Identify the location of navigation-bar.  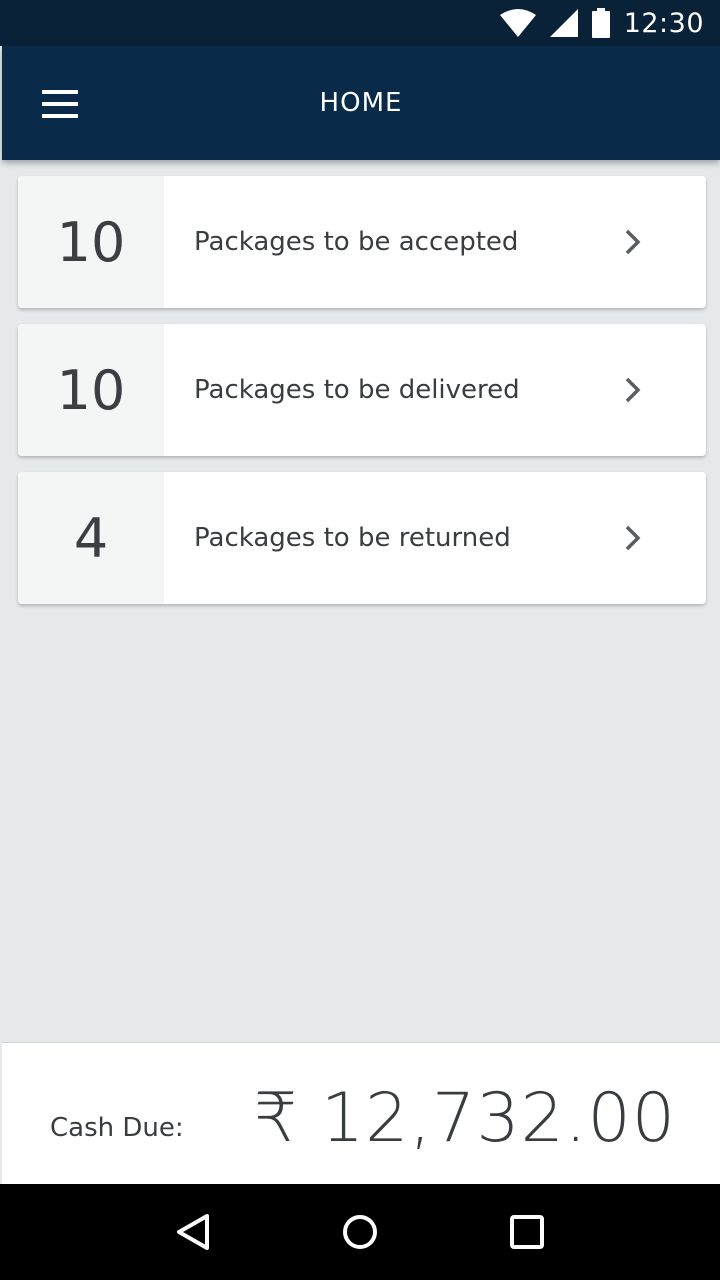
(360, 1232).